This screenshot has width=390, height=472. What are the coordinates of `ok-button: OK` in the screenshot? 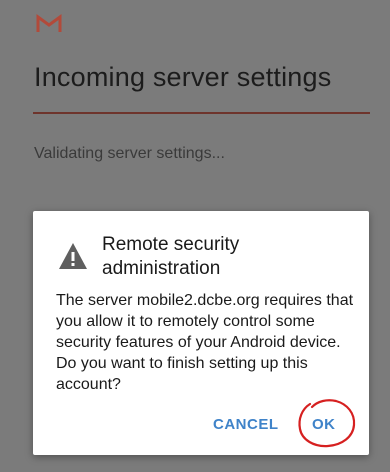 It's located at (324, 424).